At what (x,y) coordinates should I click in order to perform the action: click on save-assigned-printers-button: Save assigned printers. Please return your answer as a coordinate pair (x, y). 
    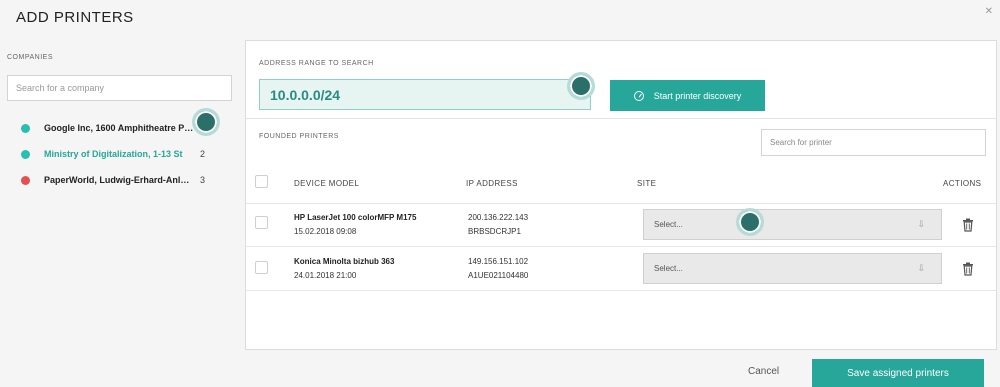
    Looking at the image, I should click on (898, 373).